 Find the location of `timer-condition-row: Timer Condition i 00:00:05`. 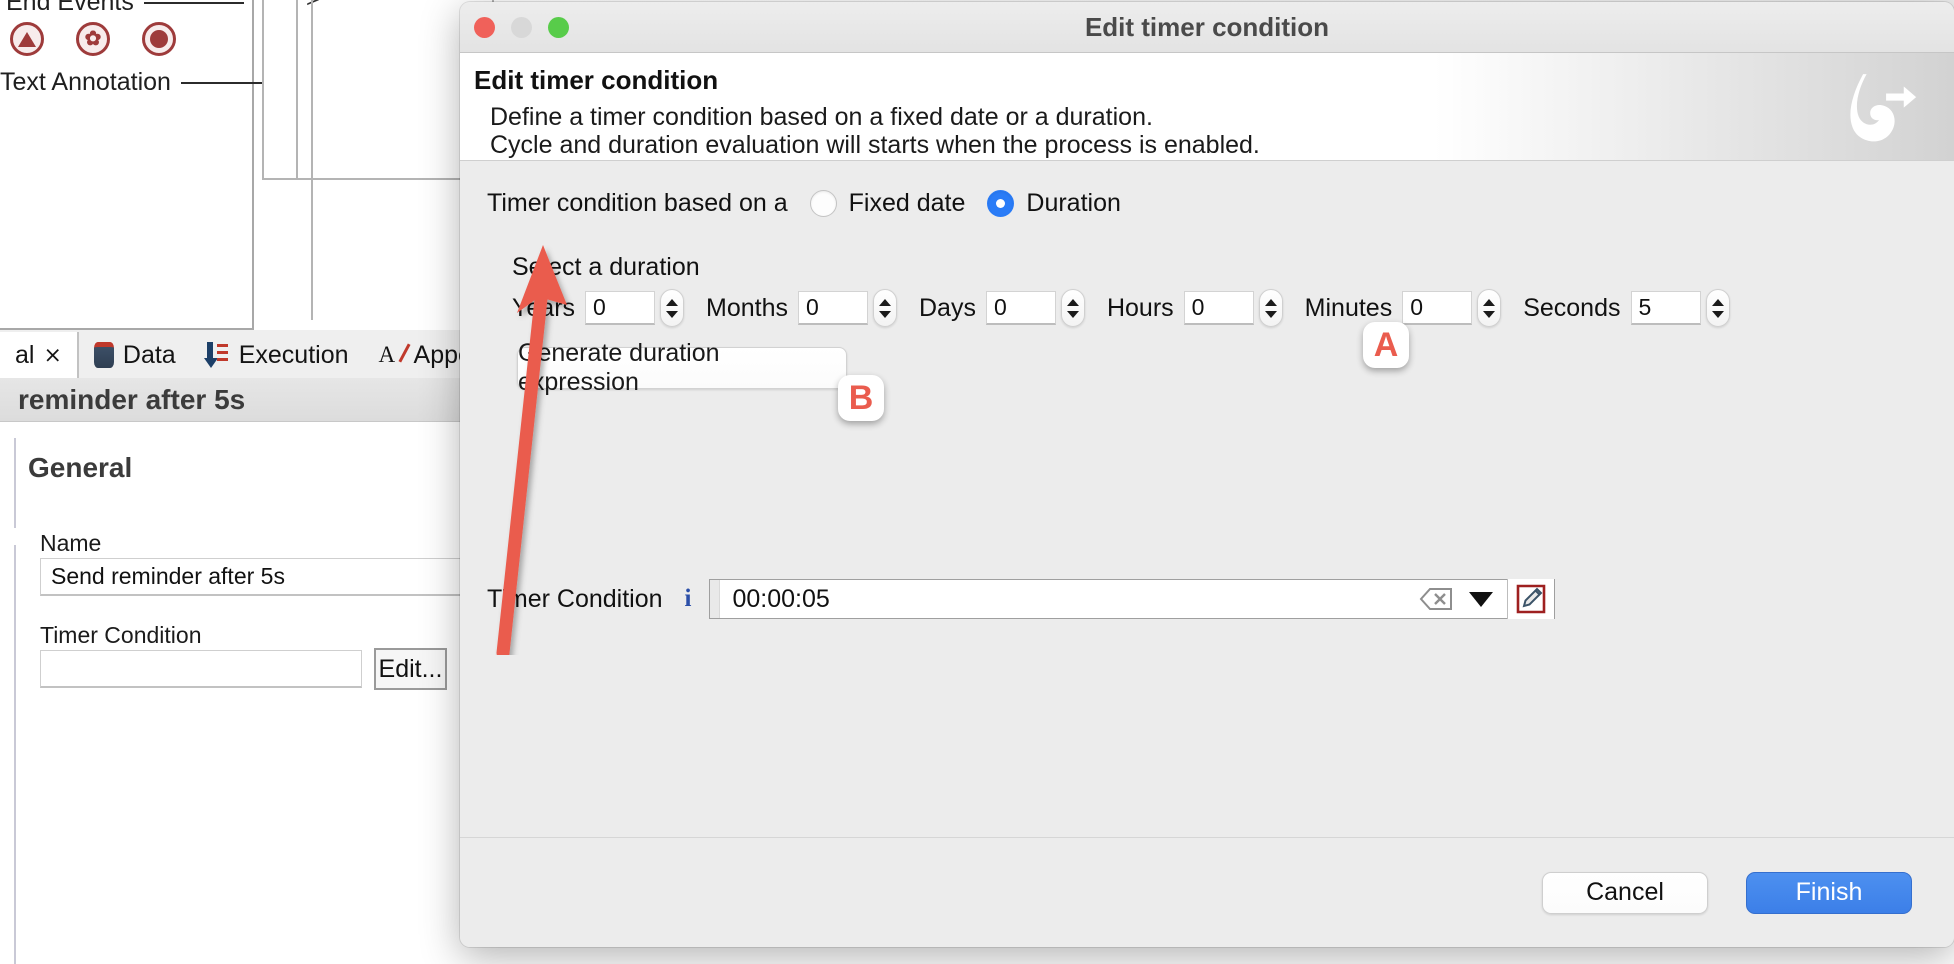

timer-condition-row: Timer Condition i 00:00:05 is located at coordinates (1021, 599).